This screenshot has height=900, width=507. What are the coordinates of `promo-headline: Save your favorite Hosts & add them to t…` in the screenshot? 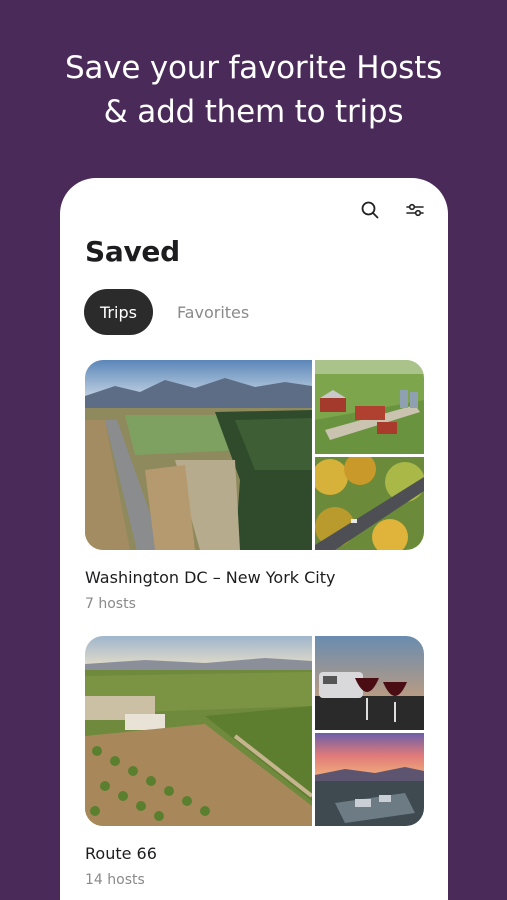 It's located at (253, 90).